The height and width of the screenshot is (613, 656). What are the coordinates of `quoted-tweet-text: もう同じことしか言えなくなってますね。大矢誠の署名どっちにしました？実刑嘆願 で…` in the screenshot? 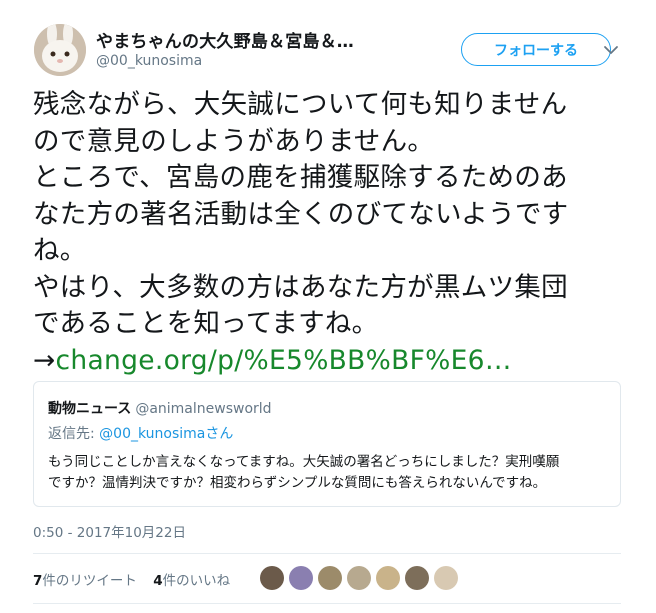 It's located at (329, 473).